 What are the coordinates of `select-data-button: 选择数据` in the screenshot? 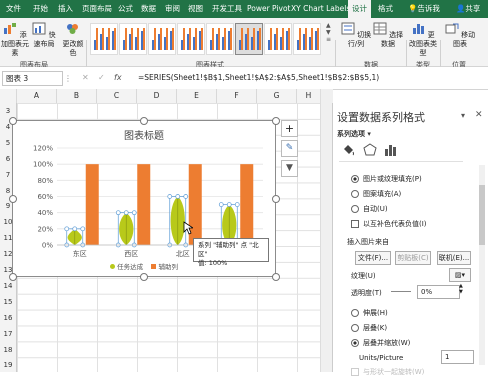 It's located at (388, 35).